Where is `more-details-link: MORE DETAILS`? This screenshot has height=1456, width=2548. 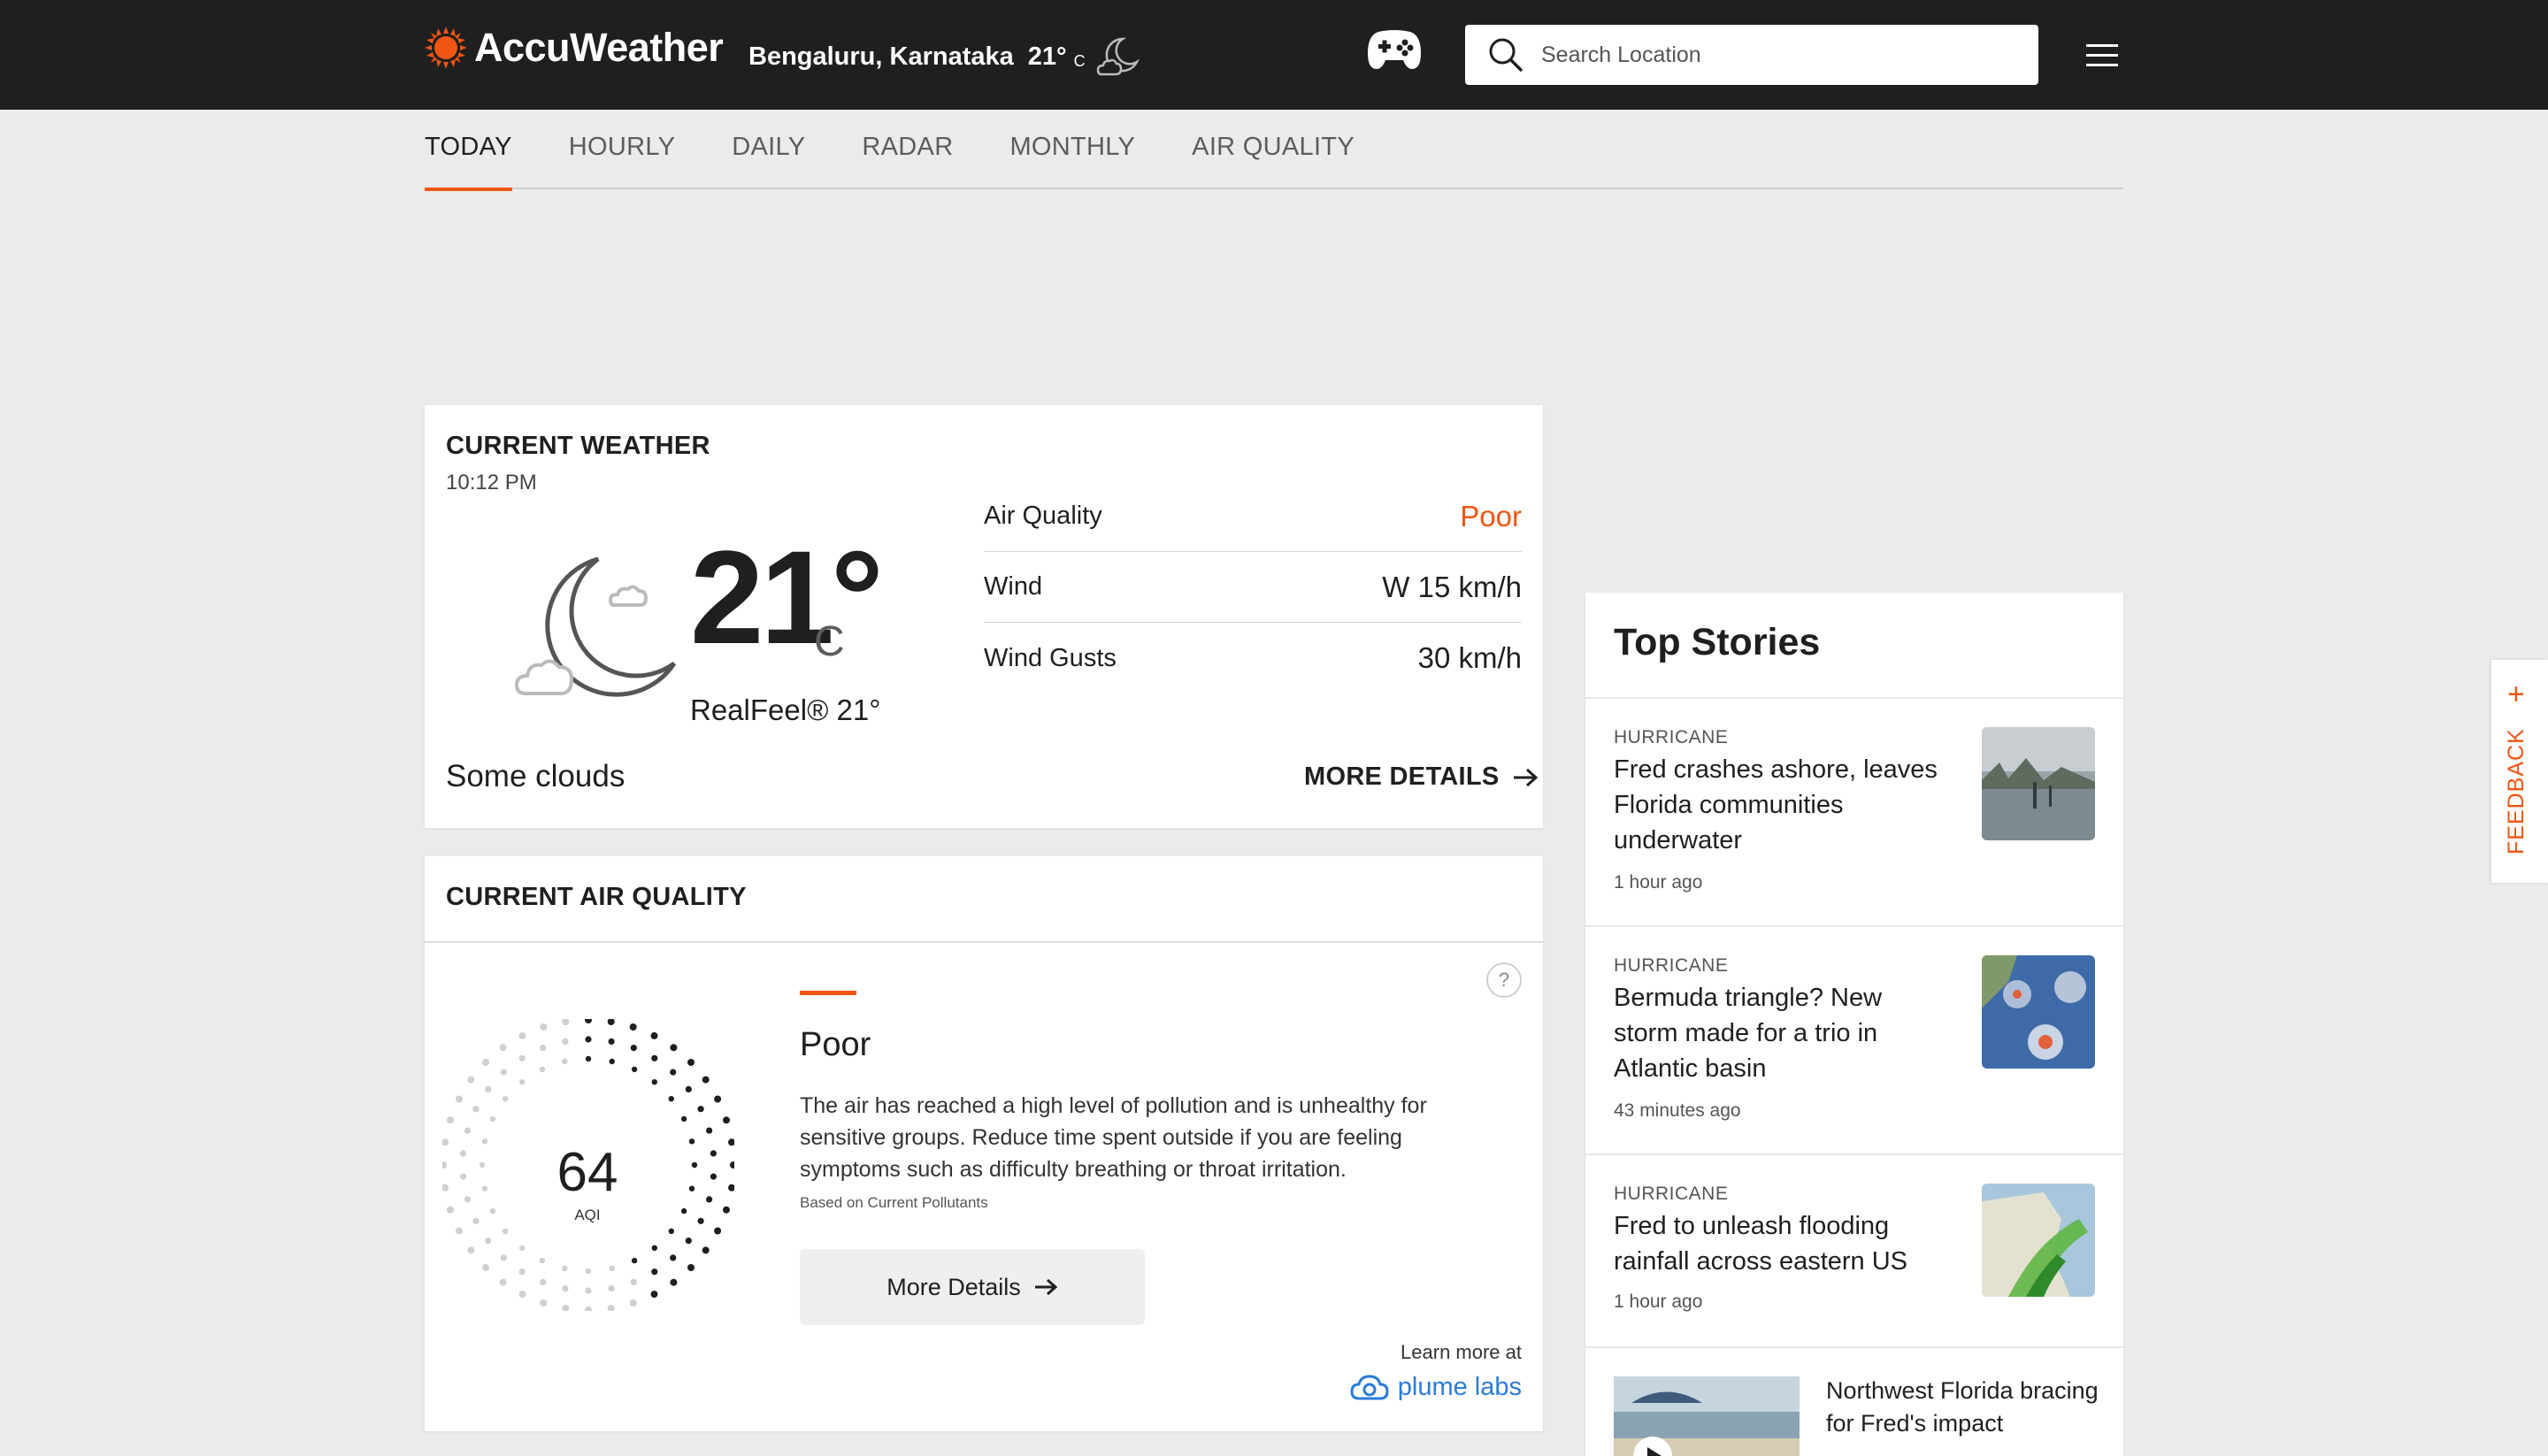
more-details-link: MORE DETAILS is located at coordinates (1421, 777).